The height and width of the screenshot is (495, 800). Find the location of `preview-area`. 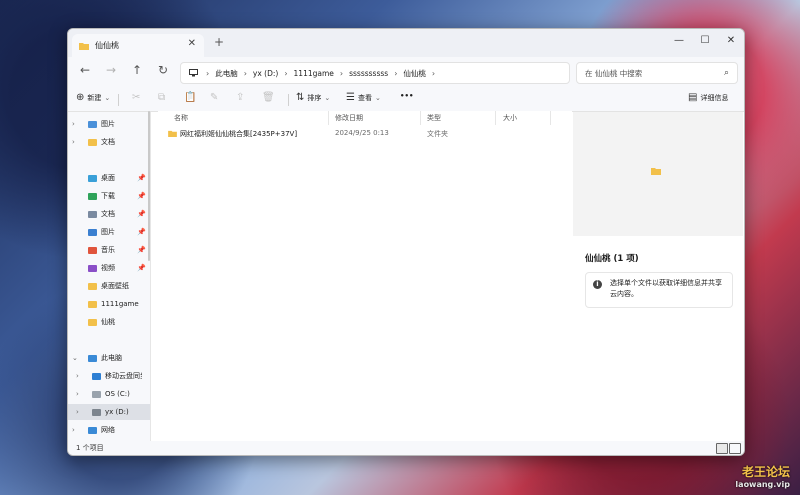

preview-area is located at coordinates (658, 174).